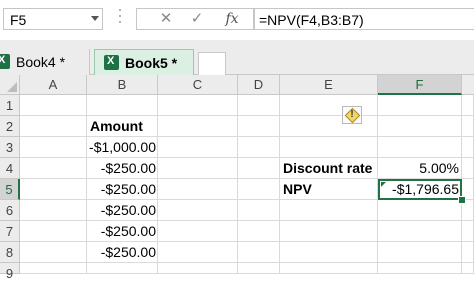 Image resolution: width=474 pixels, height=284 pixels. Describe the element at coordinates (95, 18) in the screenshot. I see `chevron-down-icon` at that location.